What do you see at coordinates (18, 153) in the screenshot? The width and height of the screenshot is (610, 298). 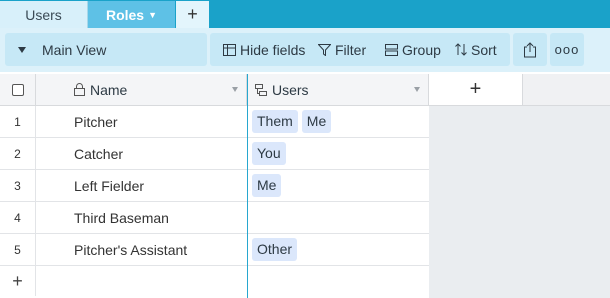 I see `row-number: 2` at bounding box center [18, 153].